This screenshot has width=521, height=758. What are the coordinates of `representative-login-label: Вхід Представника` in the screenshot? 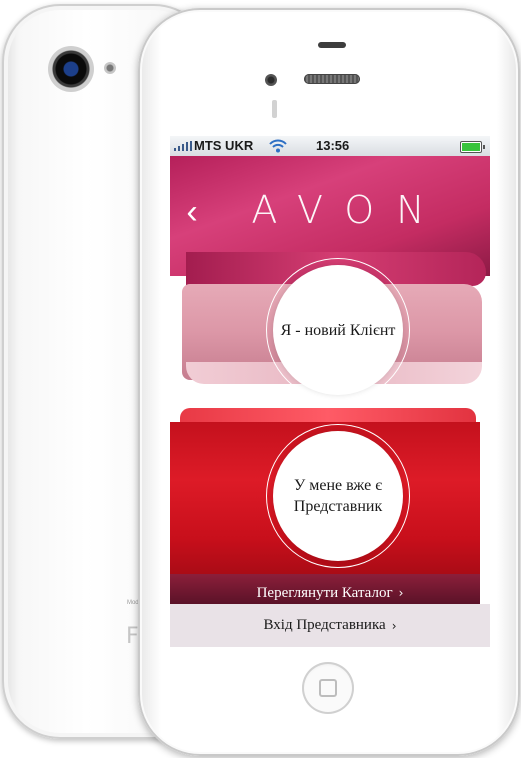 It's located at (324, 625).